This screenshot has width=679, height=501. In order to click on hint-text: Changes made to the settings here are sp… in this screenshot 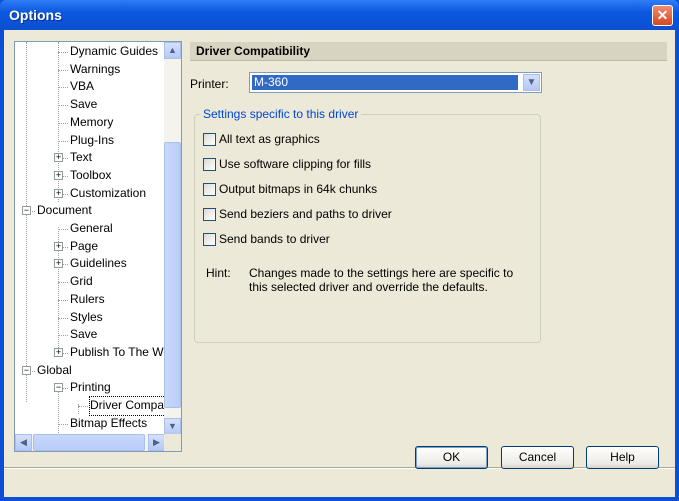, I will do `click(381, 280)`.